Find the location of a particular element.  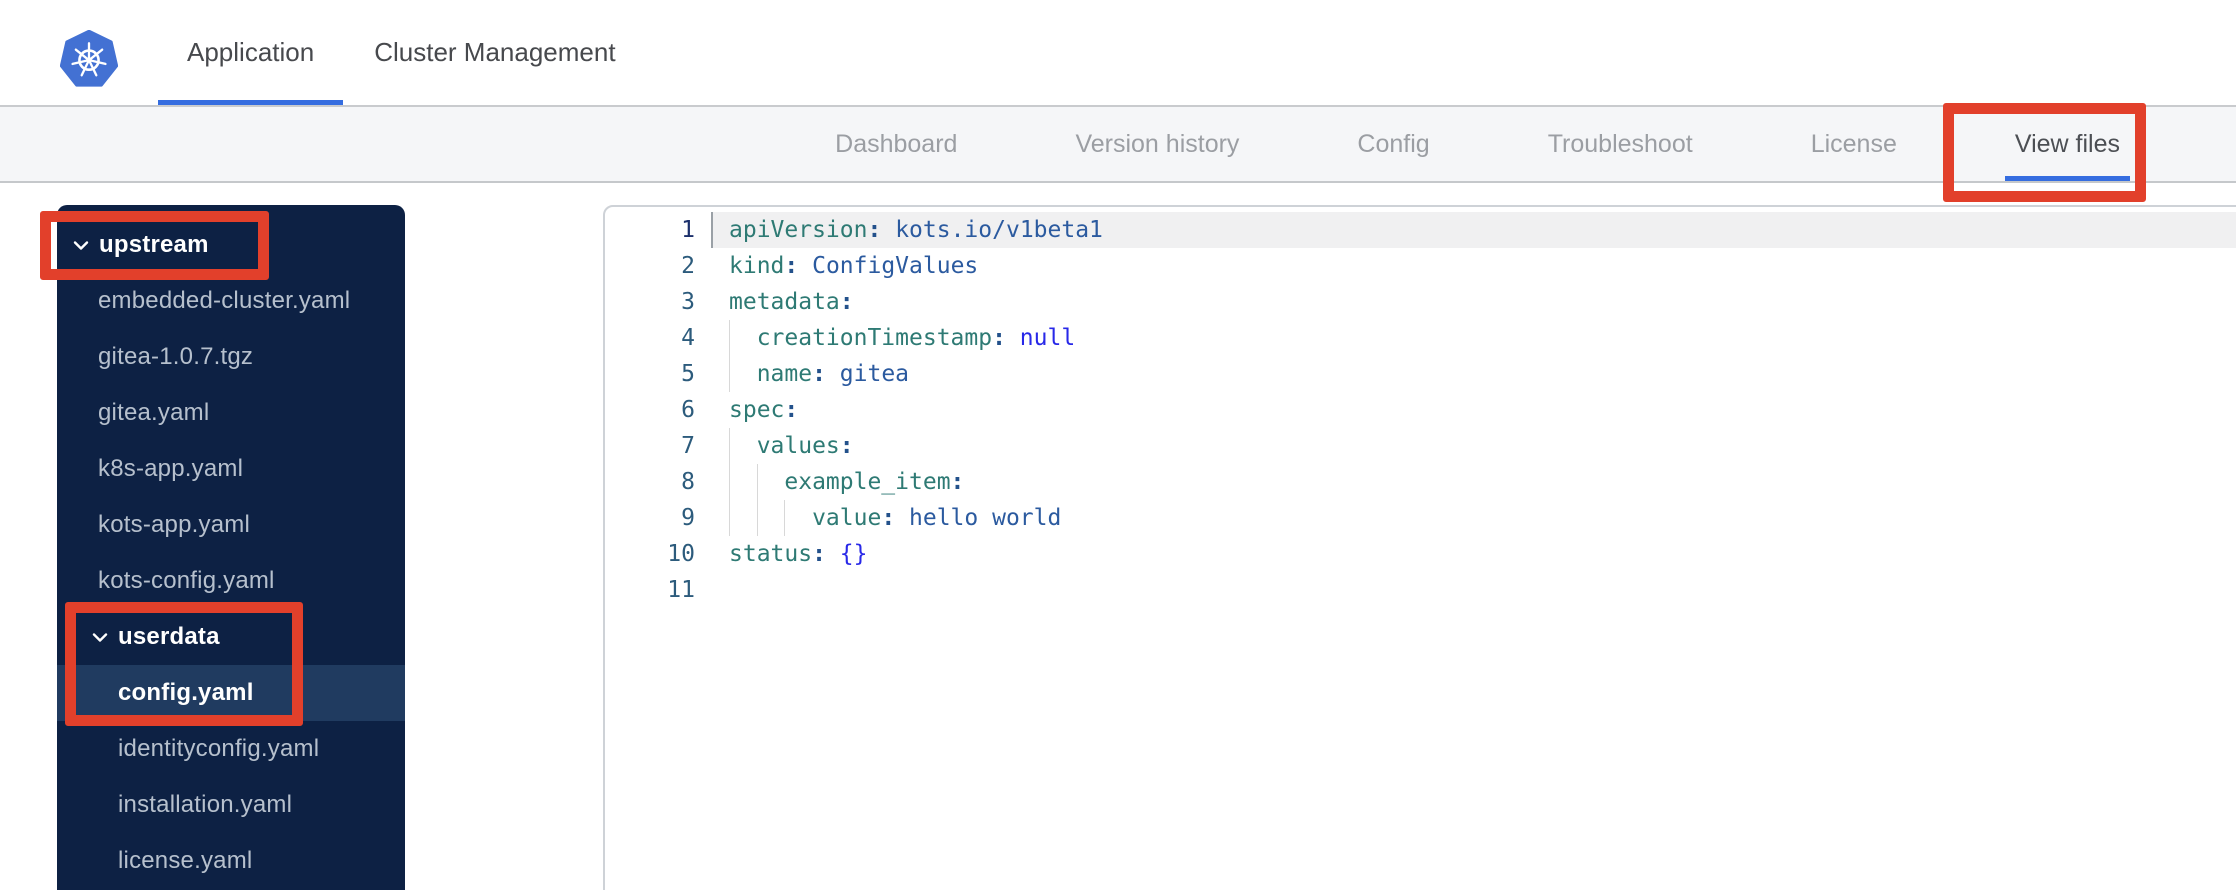

code-text: values: is located at coordinates (1473, 446).